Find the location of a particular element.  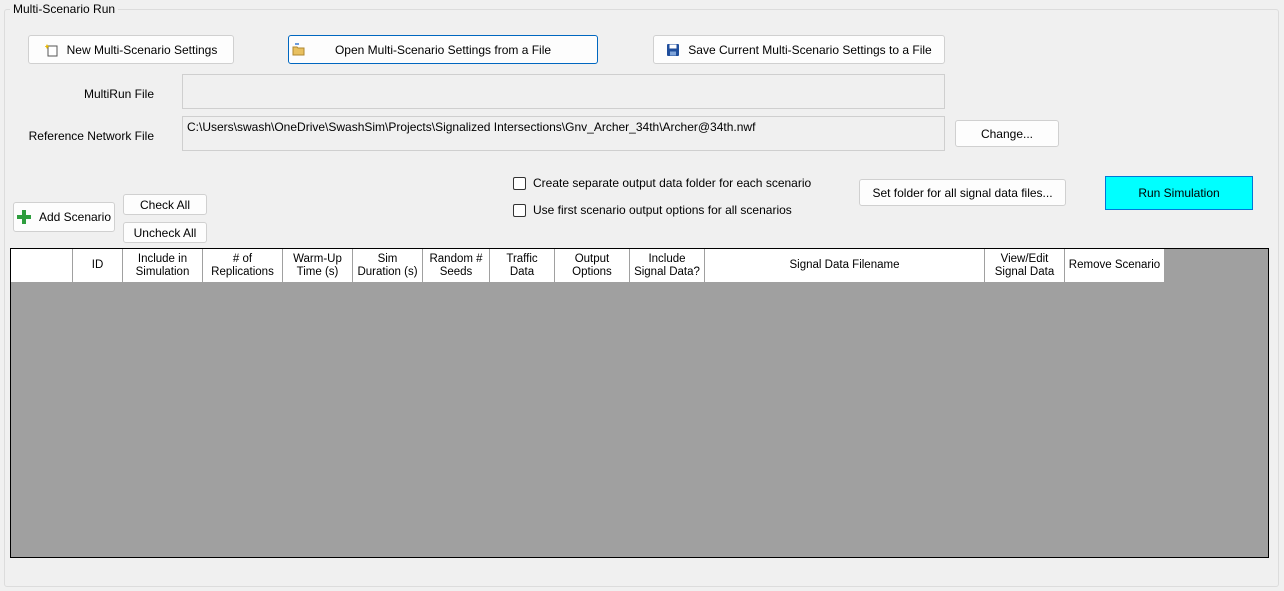

column-header-include: Include in Simulation is located at coordinates (163, 266).